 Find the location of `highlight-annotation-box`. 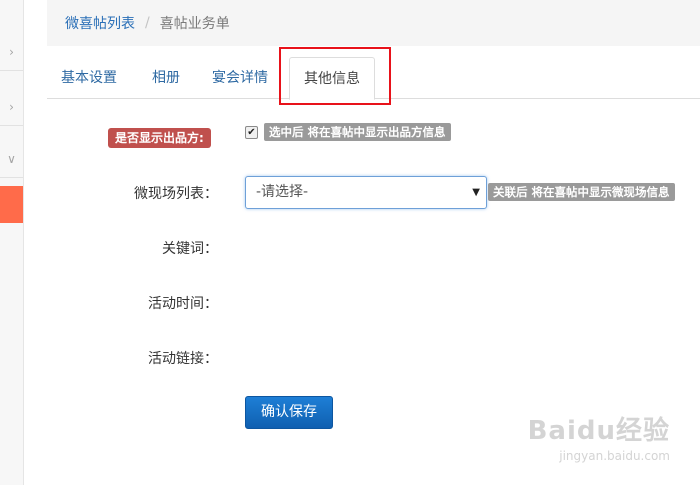

highlight-annotation-box is located at coordinates (335, 76).